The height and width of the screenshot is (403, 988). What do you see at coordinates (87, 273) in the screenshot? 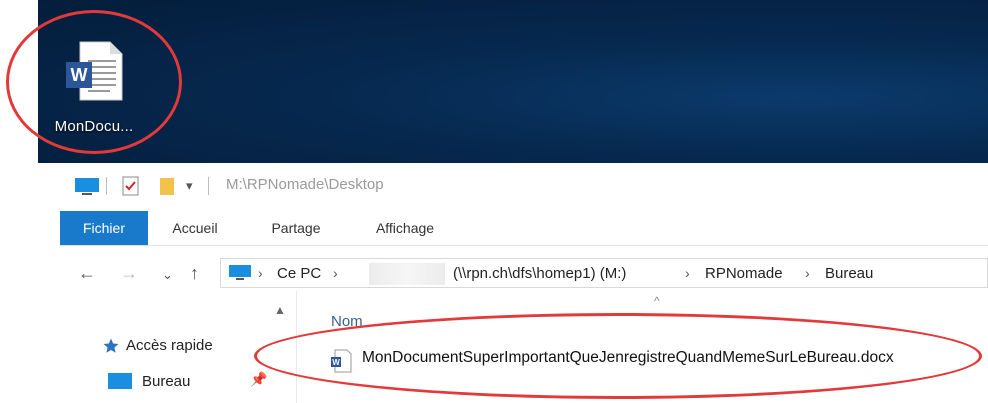
I see `back-arrow-icon: ←` at bounding box center [87, 273].